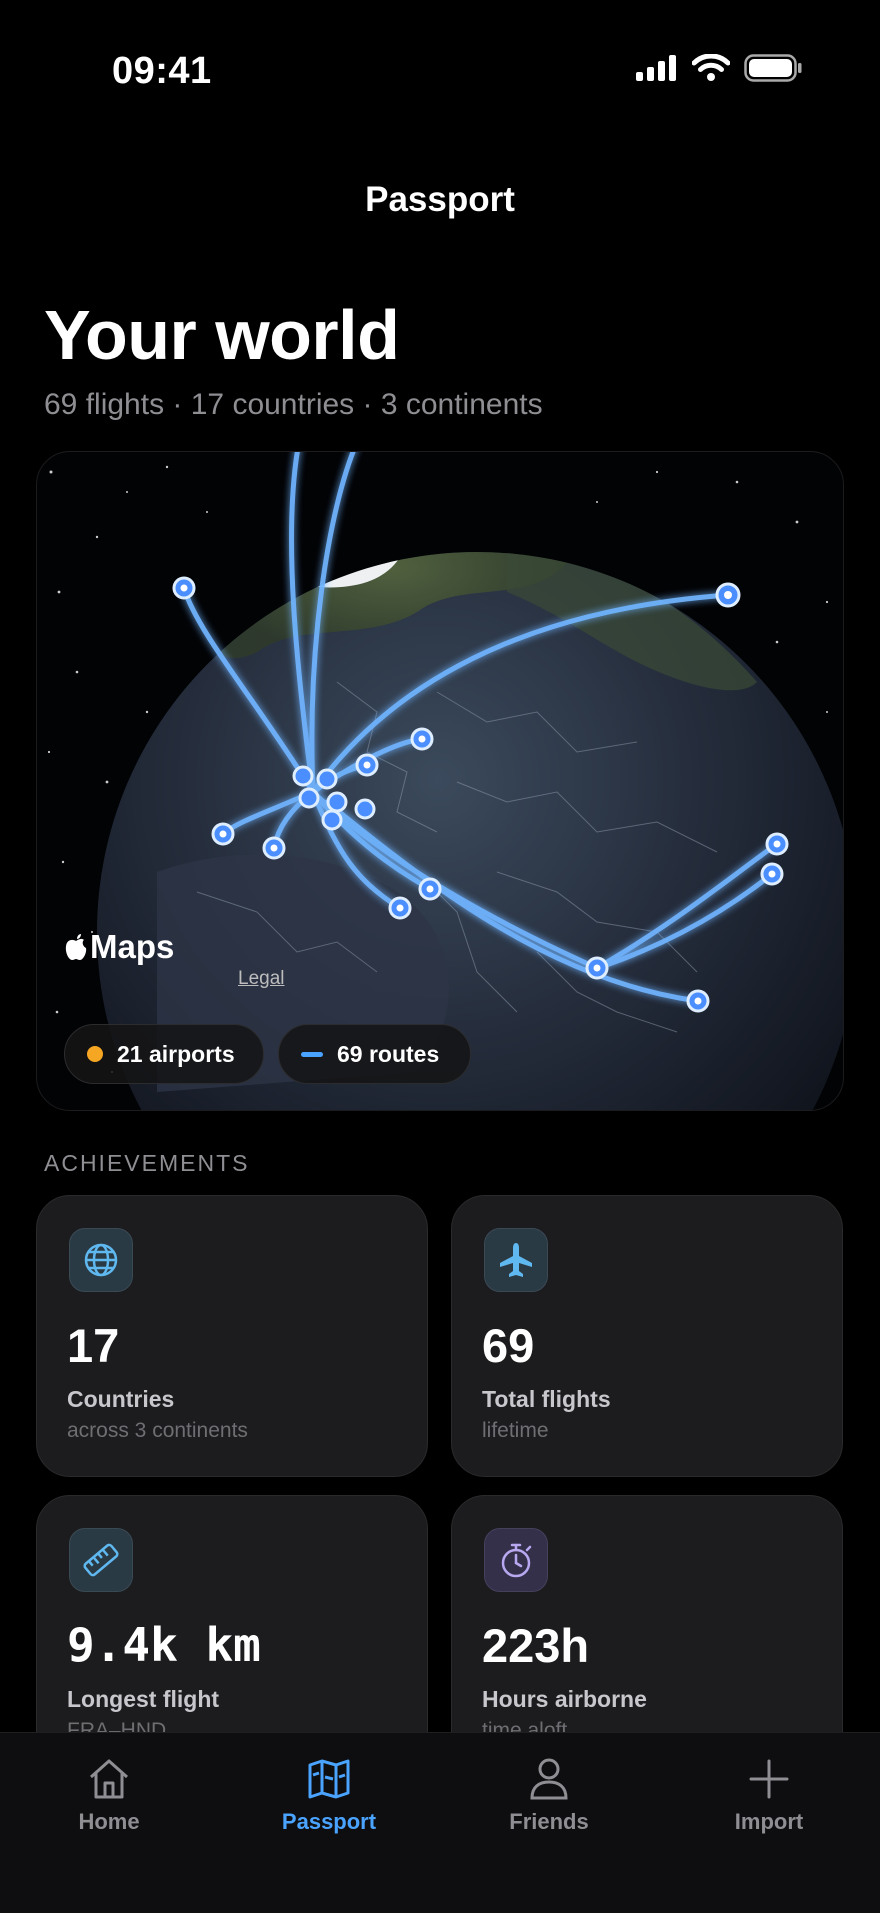  I want to click on tab-friends: Friends, so click(549, 1795).